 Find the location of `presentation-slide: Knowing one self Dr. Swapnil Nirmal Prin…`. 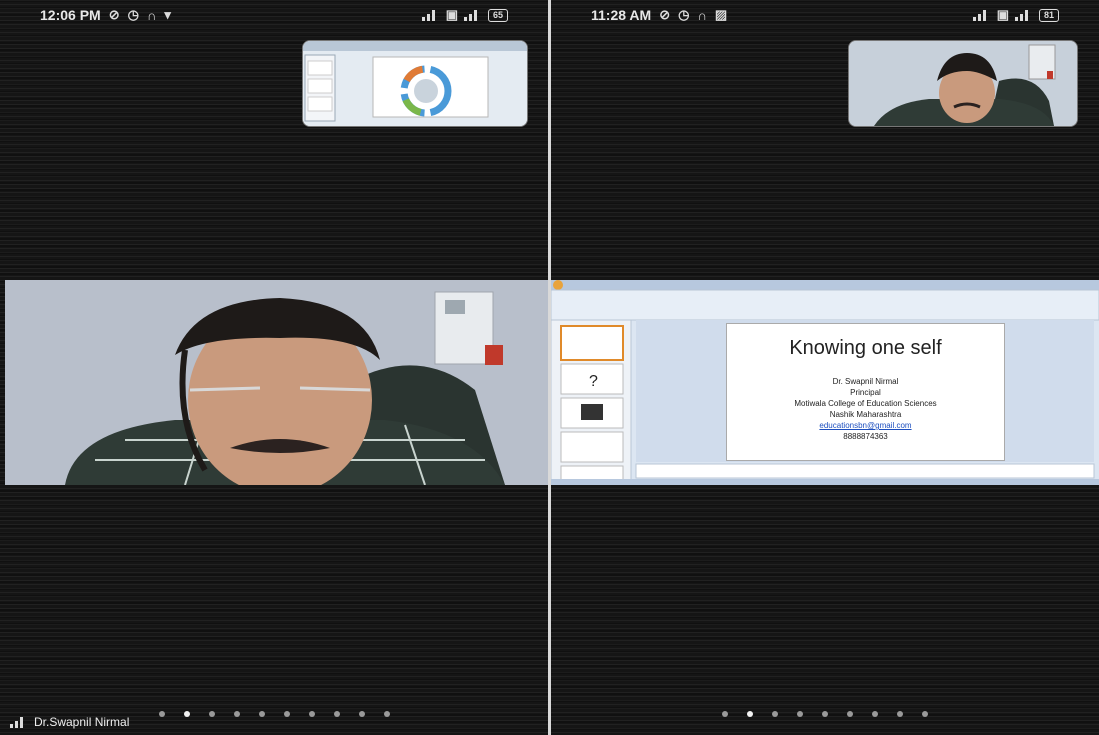

presentation-slide: Knowing one self Dr. Swapnil Nirmal Prin… is located at coordinates (865, 392).